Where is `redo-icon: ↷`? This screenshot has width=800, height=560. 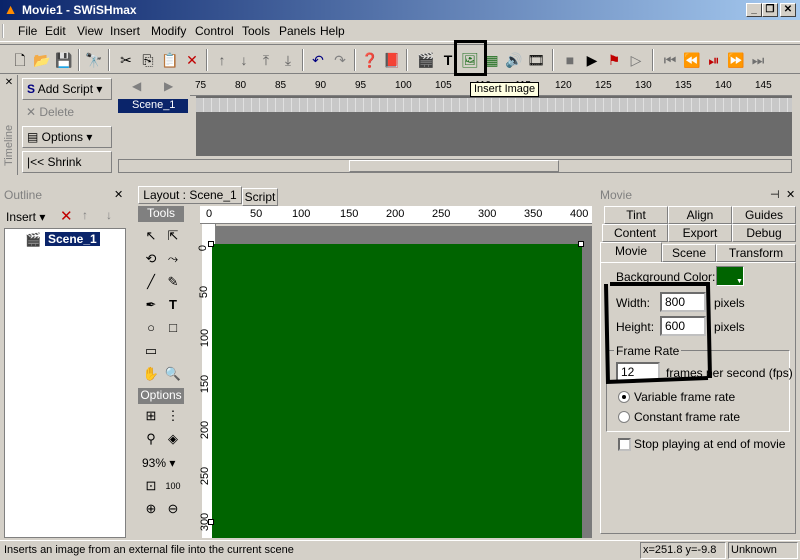
redo-icon: ↷ is located at coordinates (340, 60).